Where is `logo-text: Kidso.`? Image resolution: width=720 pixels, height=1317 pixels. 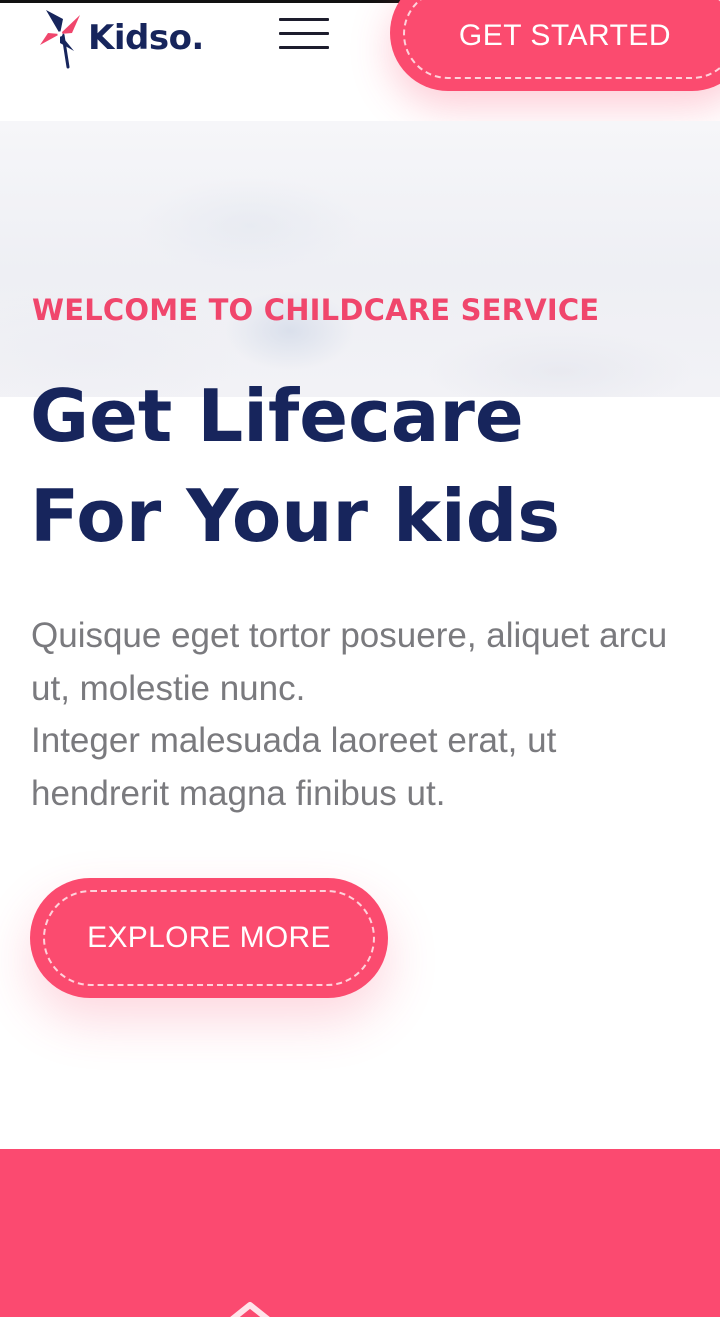
logo-text: Kidso. is located at coordinates (146, 38).